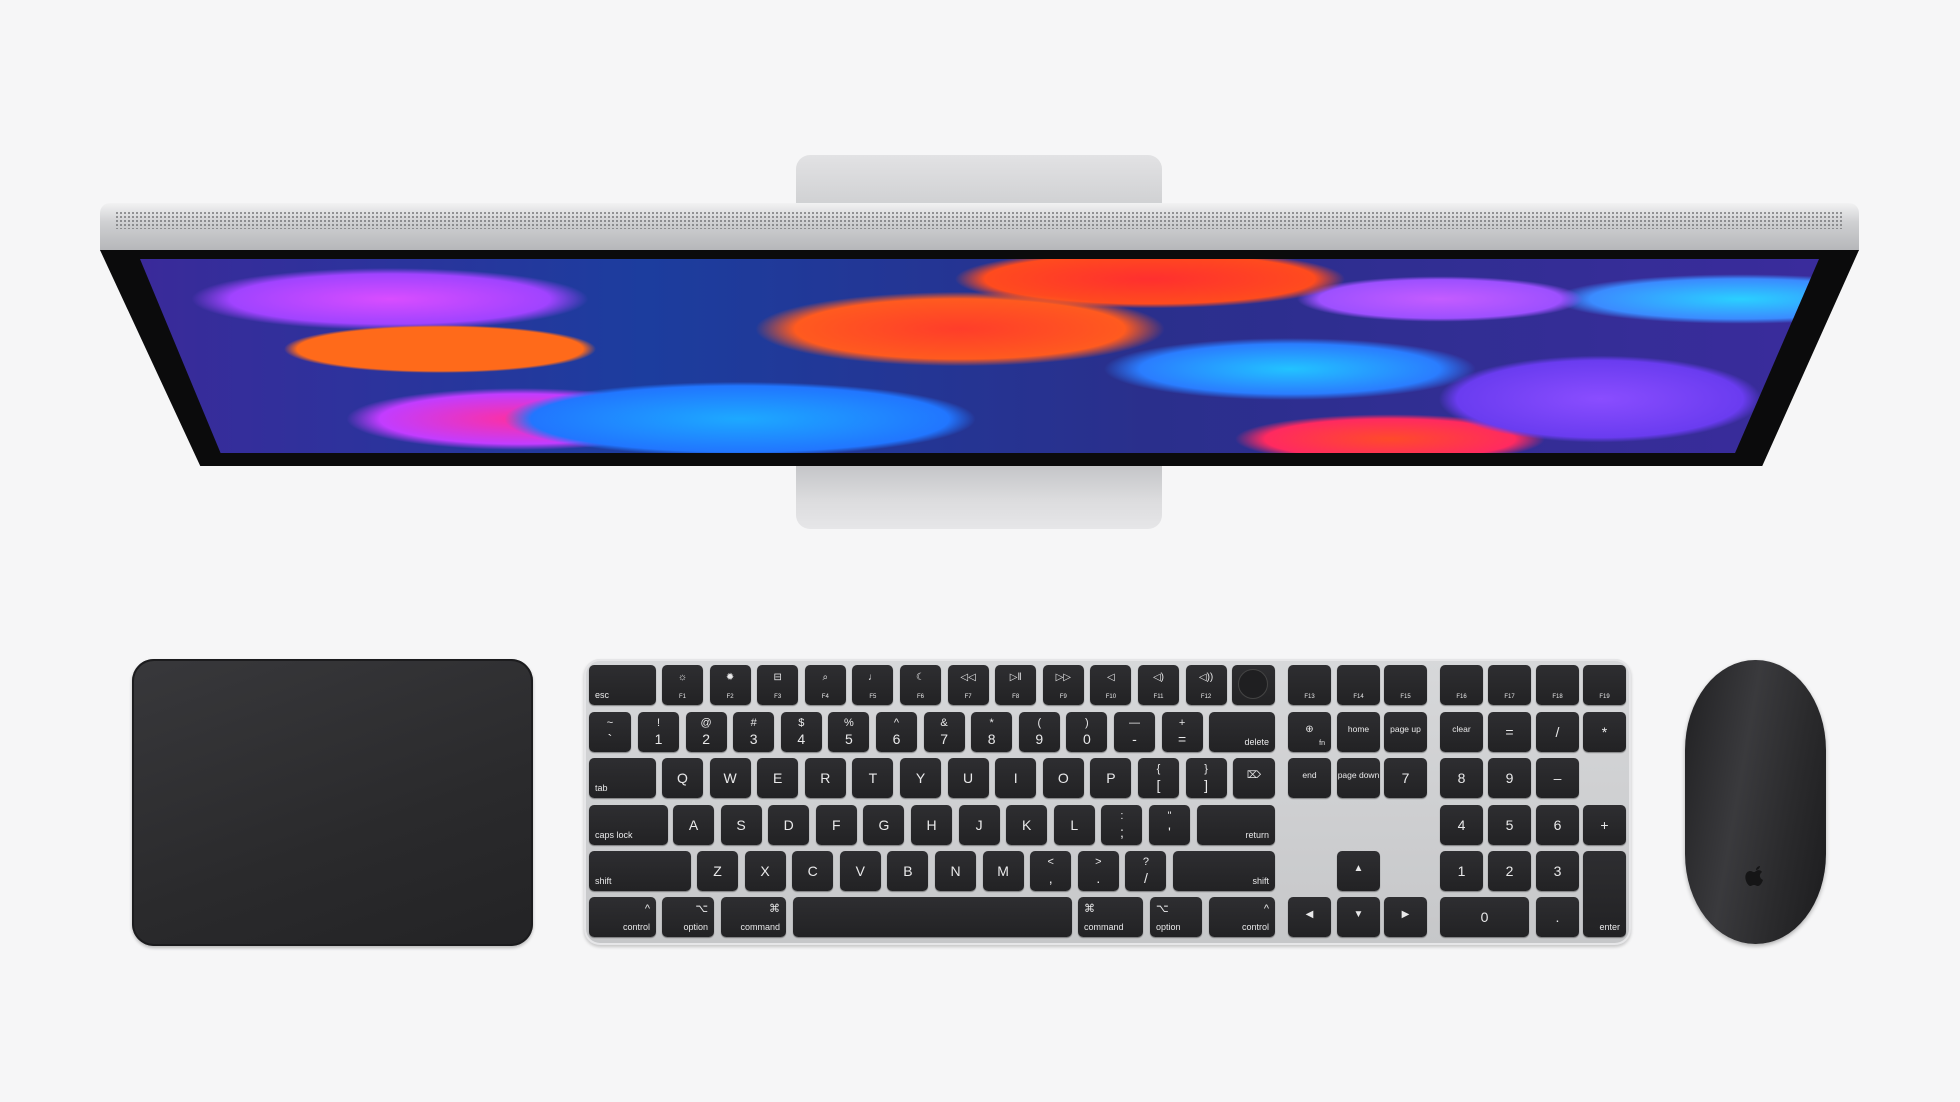 The height and width of the screenshot is (1102, 1960). What do you see at coordinates (1206, 778) in the screenshot?
I see `key--: }]` at bounding box center [1206, 778].